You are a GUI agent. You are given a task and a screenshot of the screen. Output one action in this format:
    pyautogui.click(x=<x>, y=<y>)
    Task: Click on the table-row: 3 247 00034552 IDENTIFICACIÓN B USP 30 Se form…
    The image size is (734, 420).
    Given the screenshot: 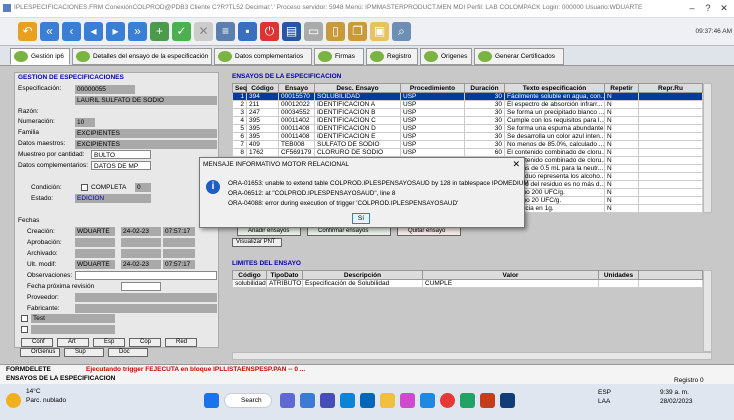 What is the action you would take?
    pyautogui.click(x=467, y=112)
    